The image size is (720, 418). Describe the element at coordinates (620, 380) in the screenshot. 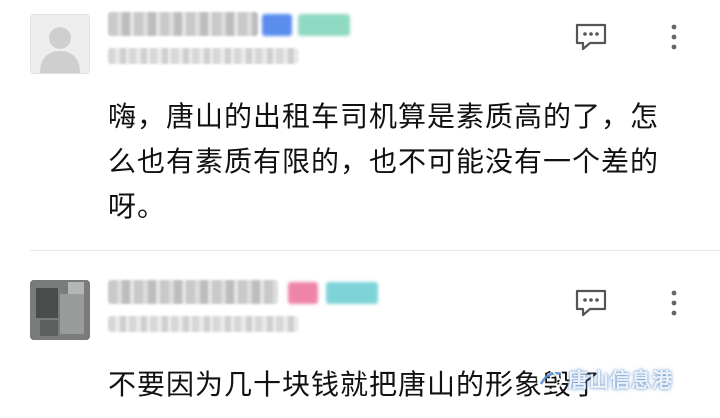

I see `watermark-text: 唐山信息港` at that location.